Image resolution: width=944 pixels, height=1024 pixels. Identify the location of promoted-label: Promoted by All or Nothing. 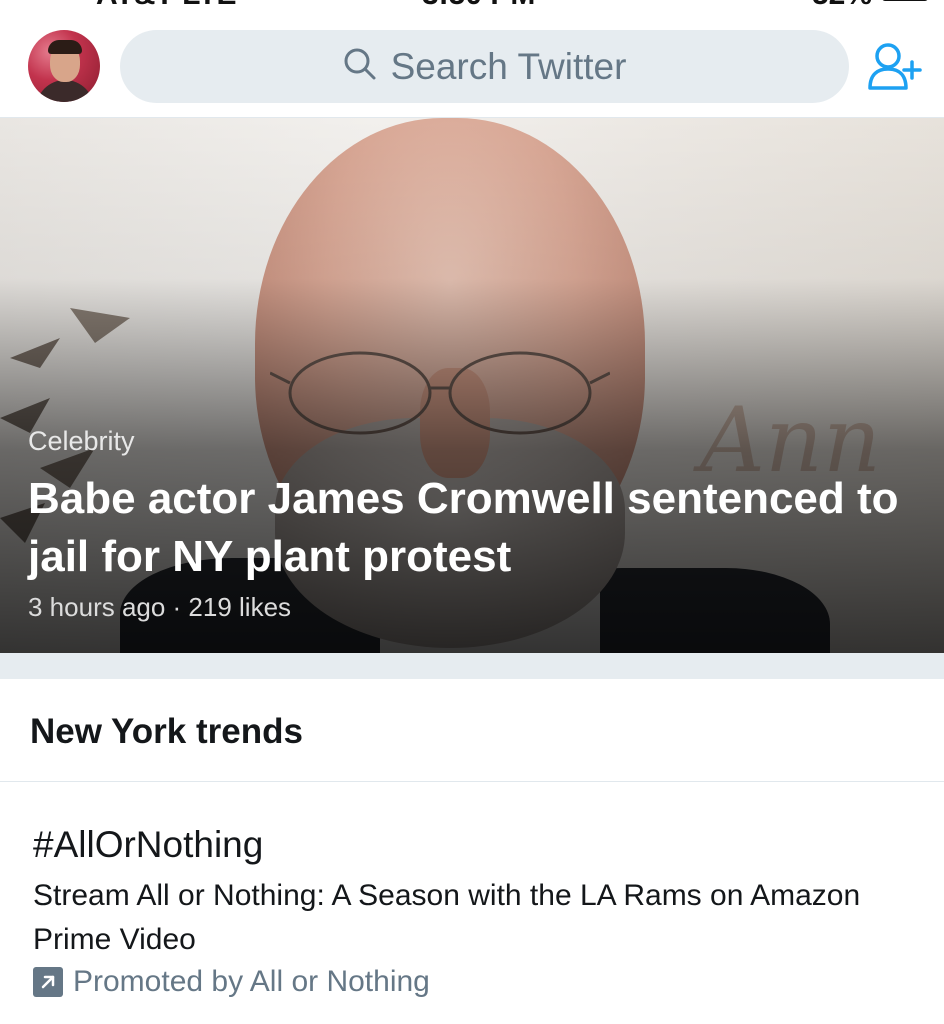
(231, 982).